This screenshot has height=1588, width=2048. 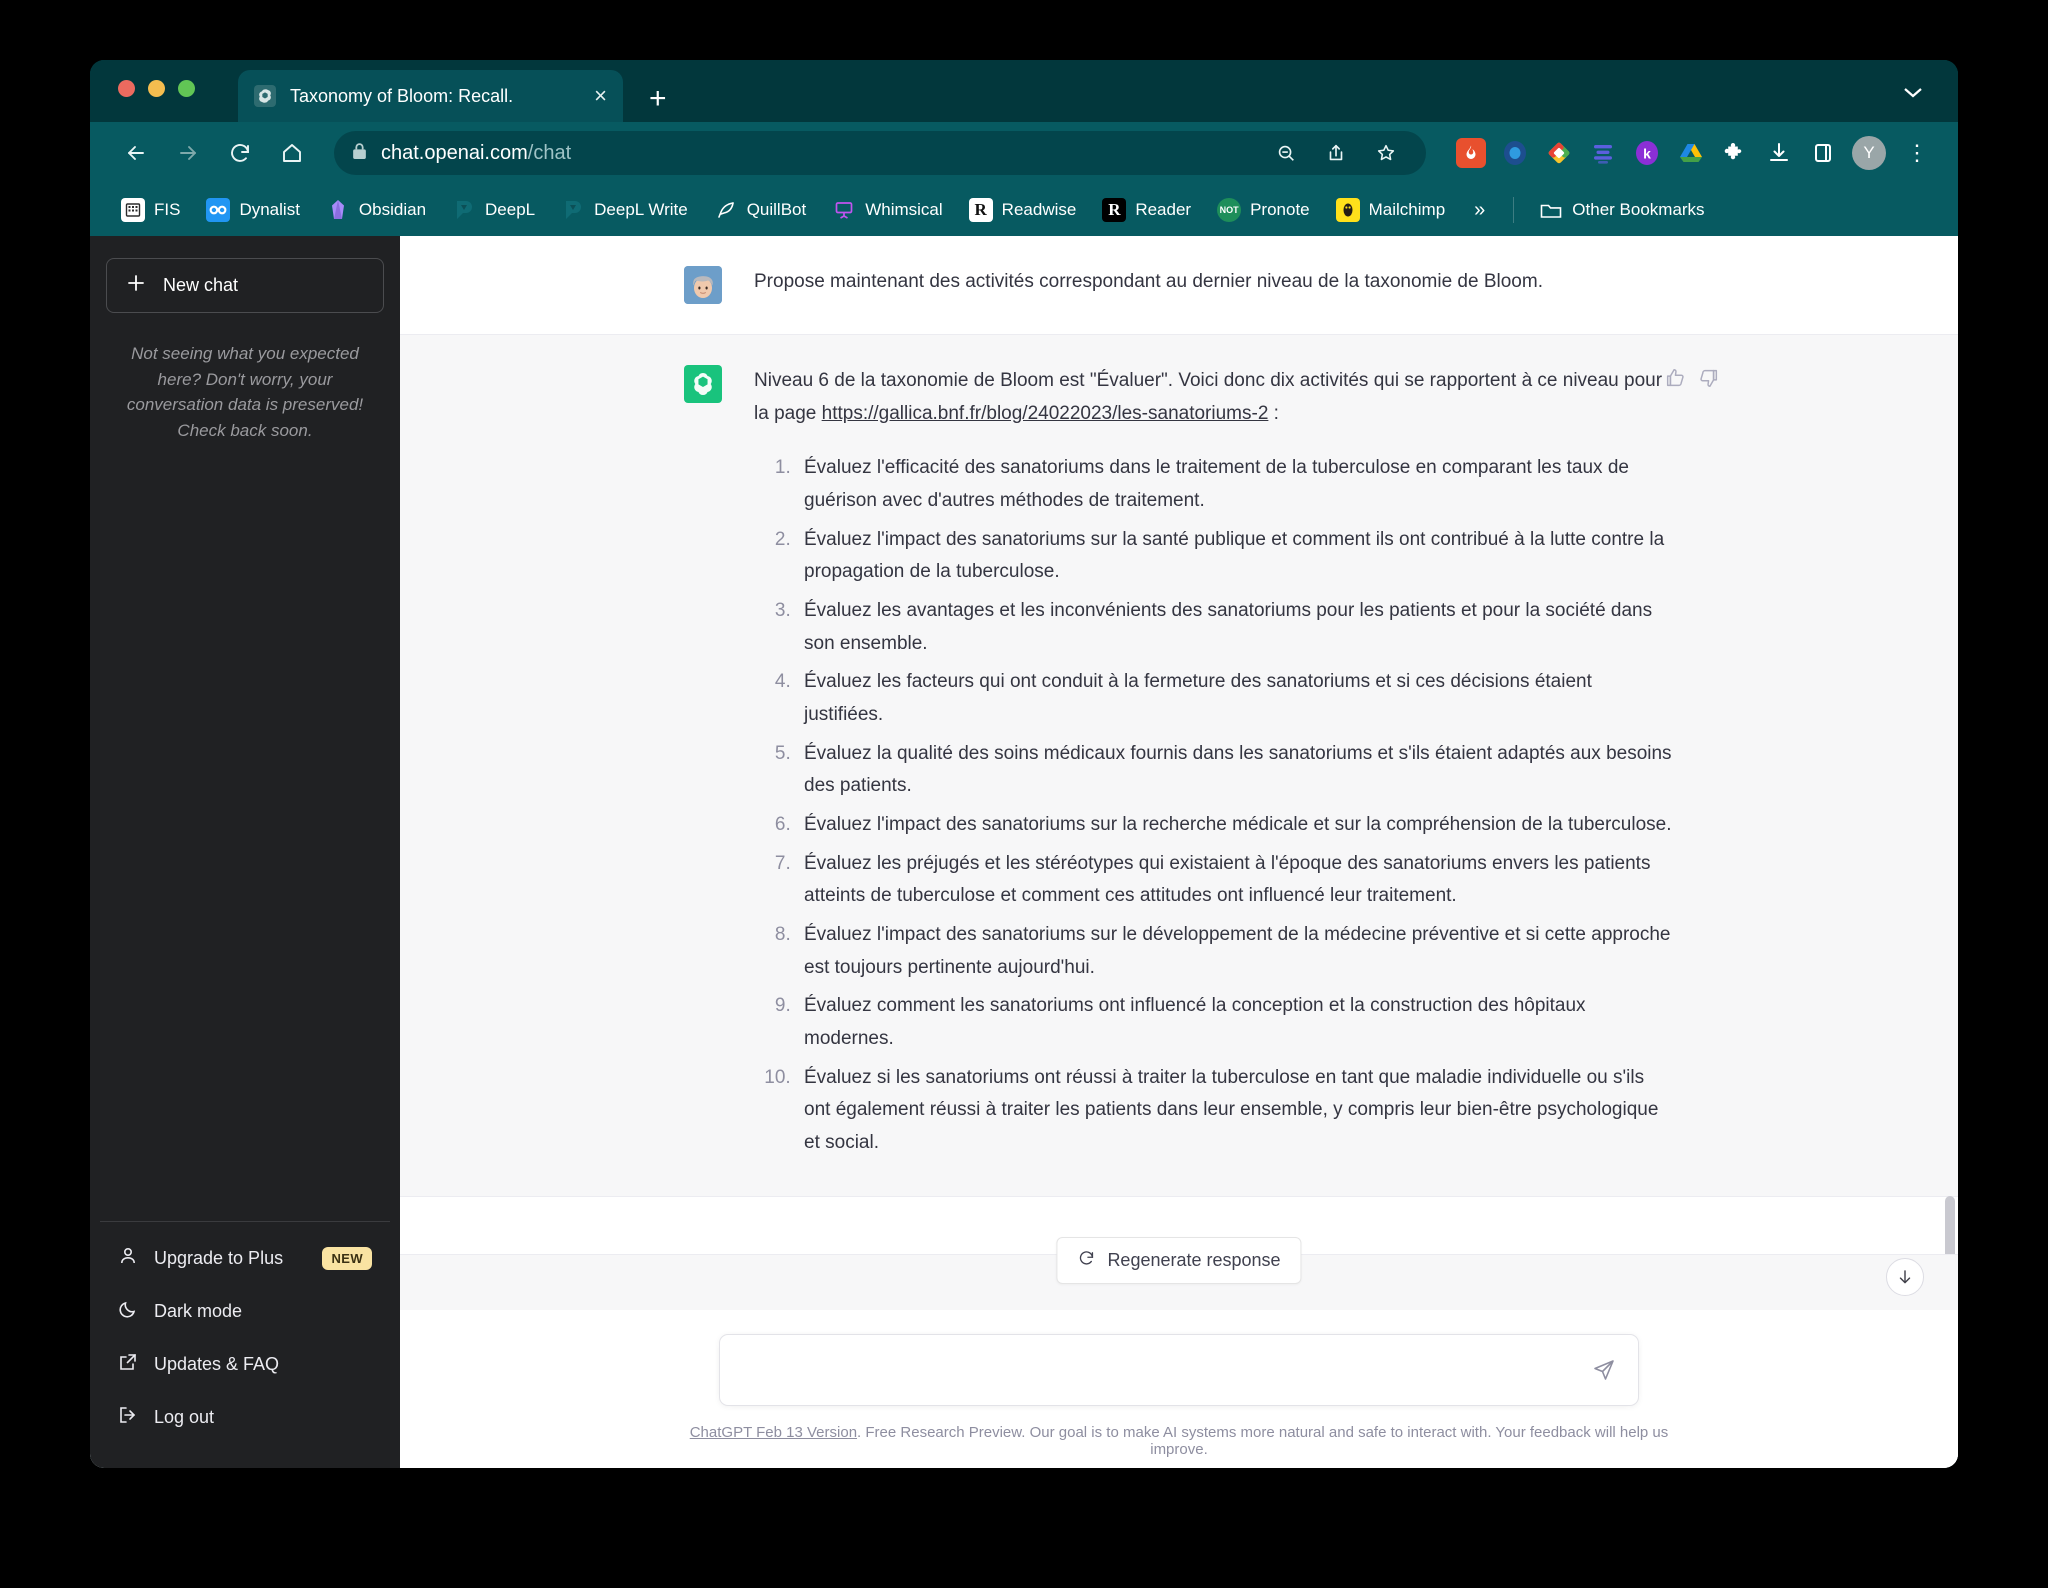 I want to click on side-panel-icon, so click(x=1823, y=153).